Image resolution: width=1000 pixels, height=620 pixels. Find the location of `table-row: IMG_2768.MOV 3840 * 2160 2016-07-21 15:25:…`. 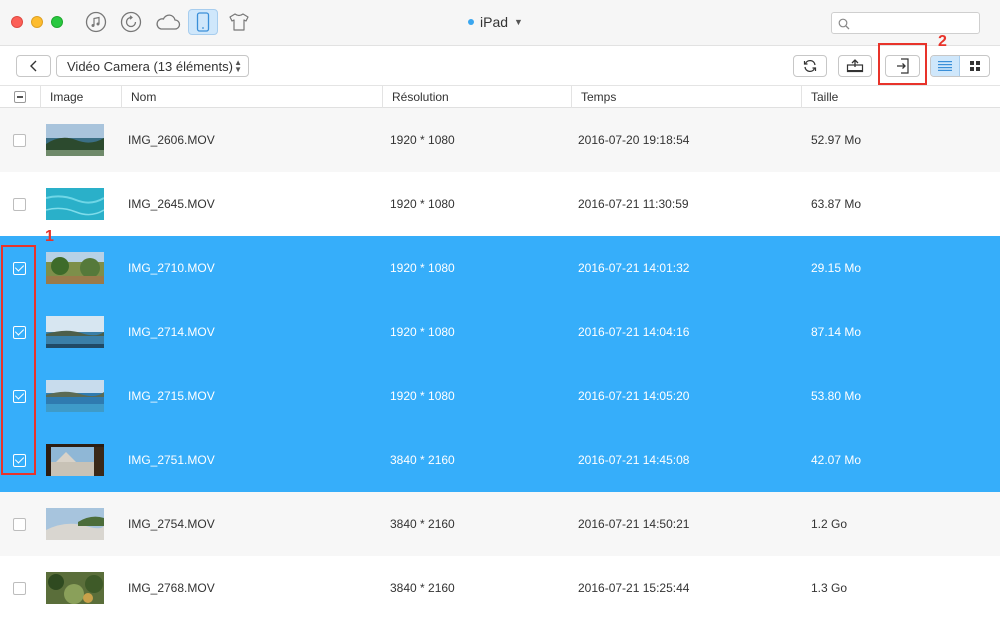

table-row: IMG_2768.MOV 3840 * 2160 2016-07-21 15:25:… is located at coordinates (500, 588).